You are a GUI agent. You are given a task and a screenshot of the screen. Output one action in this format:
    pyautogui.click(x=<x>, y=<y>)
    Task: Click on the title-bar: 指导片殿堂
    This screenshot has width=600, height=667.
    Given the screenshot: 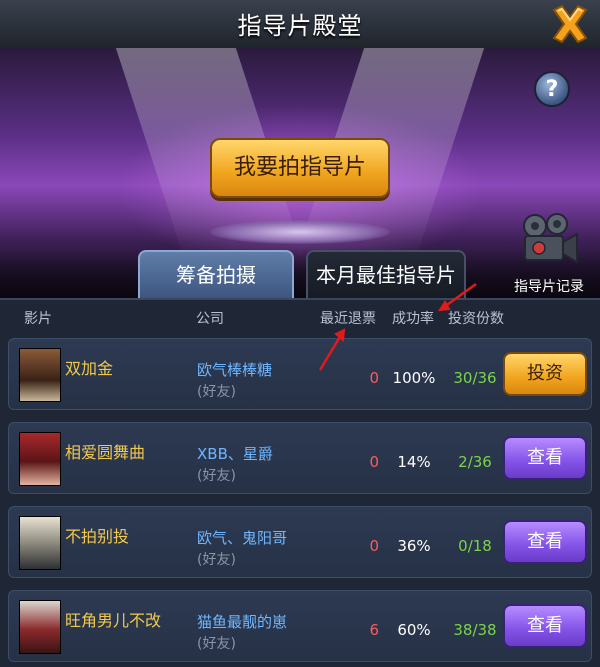 What is the action you would take?
    pyautogui.click(x=300, y=24)
    